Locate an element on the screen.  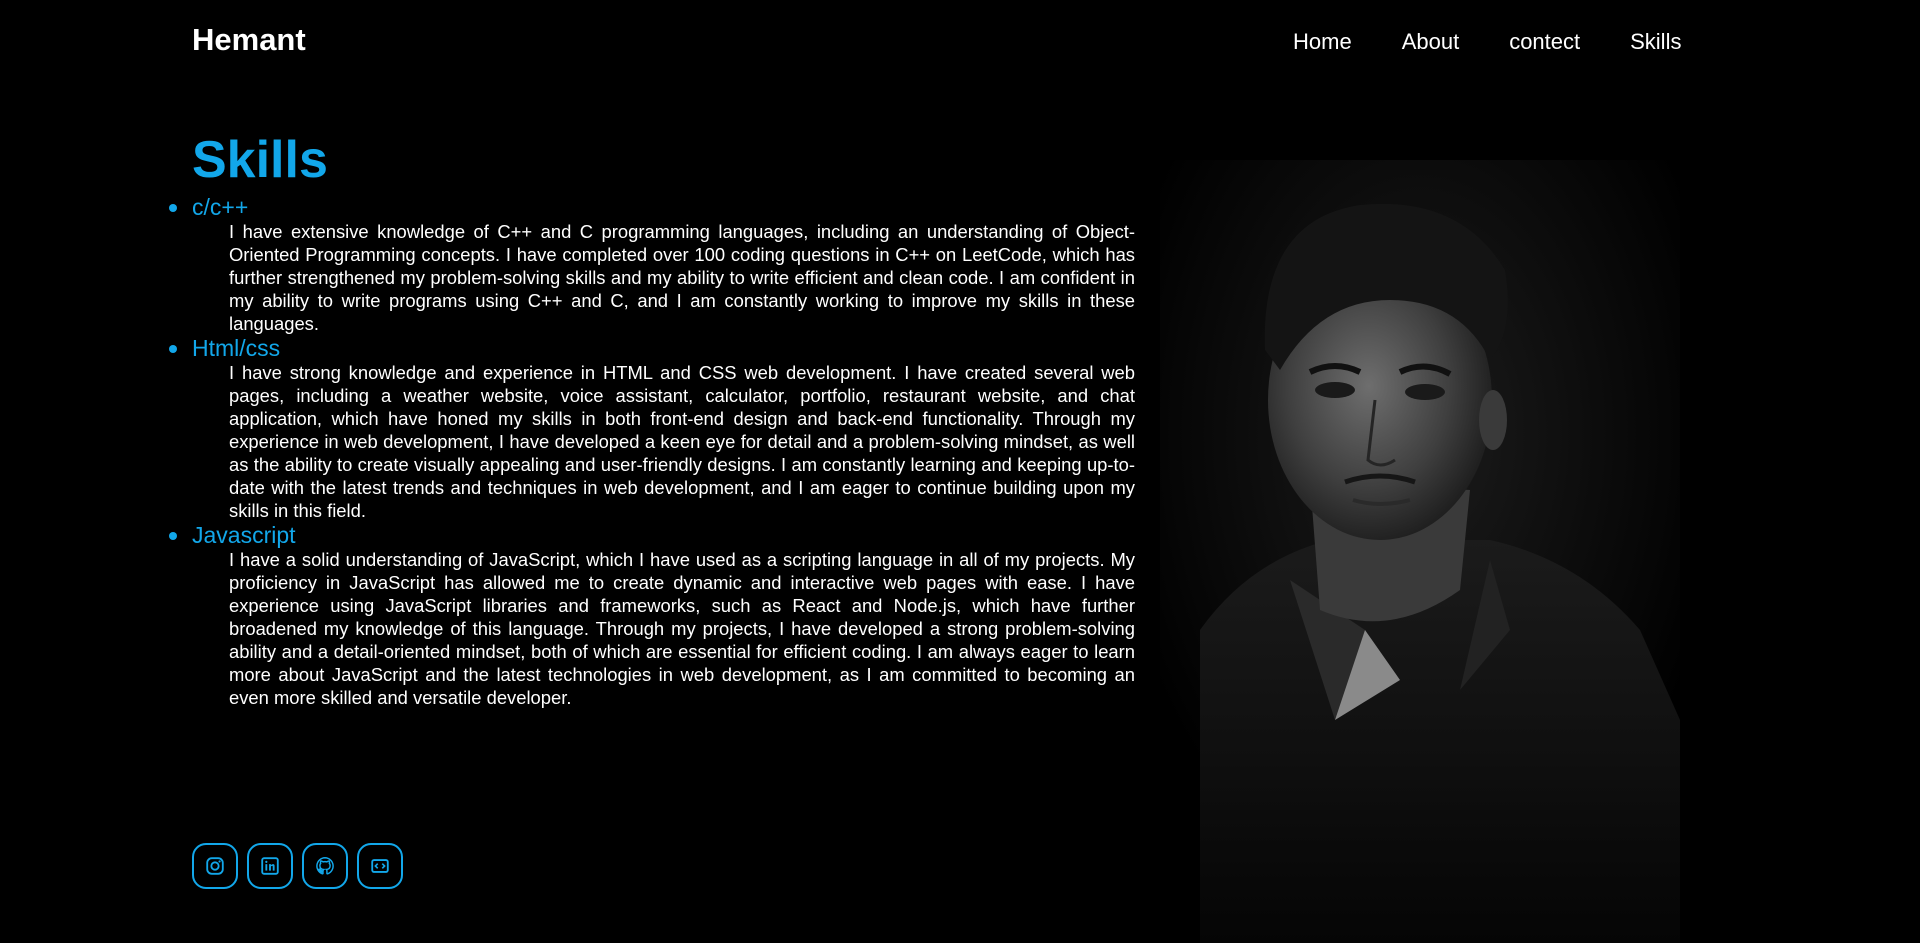
nav-about: About is located at coordinates (1431, 42).